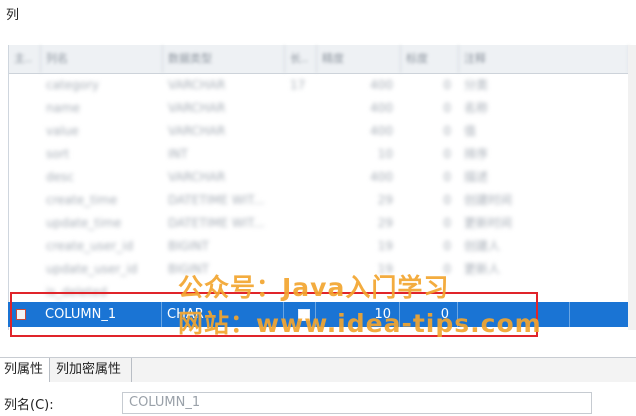 The image size is (636, 416). What do you see at coordinates (482, 269) in the screenshot?
I see `cell-comment: 更新人` at bounding box center [482, 269].